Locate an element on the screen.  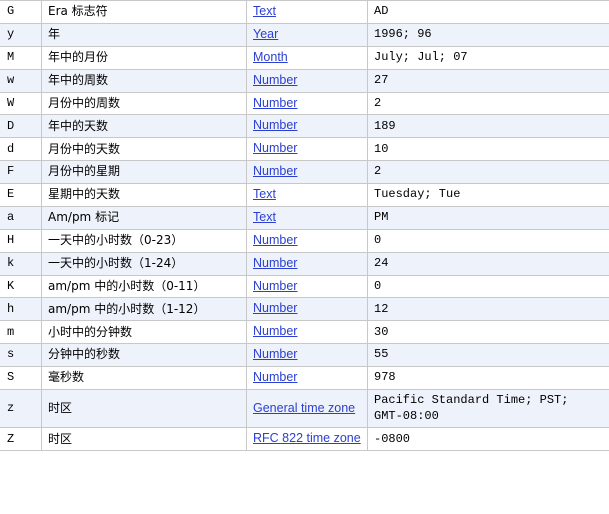
cell-description: 年中的周数 is located at coordinates (144, 81).